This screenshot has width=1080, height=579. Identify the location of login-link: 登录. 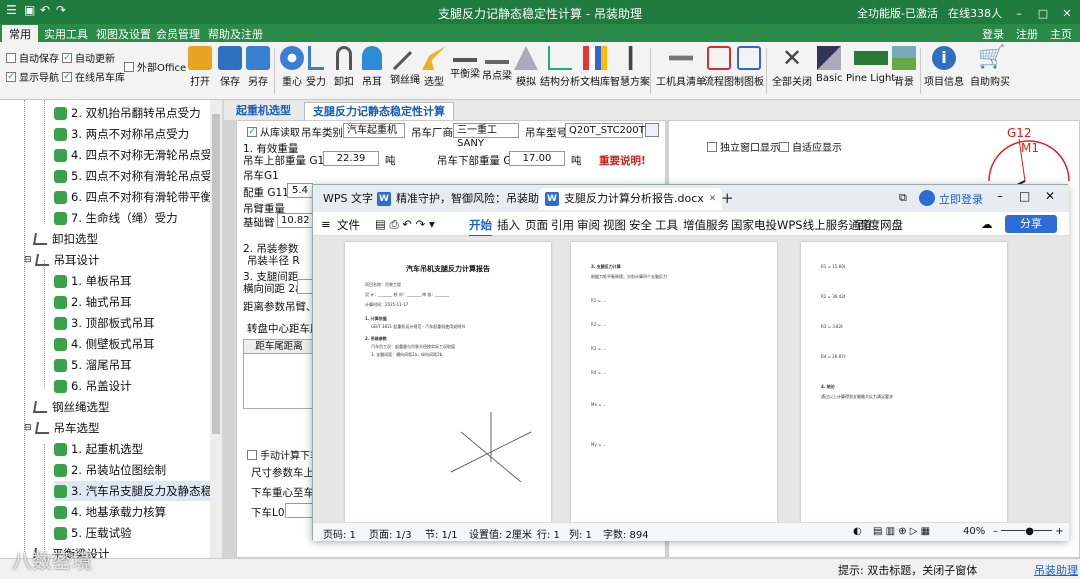
(993, 34).